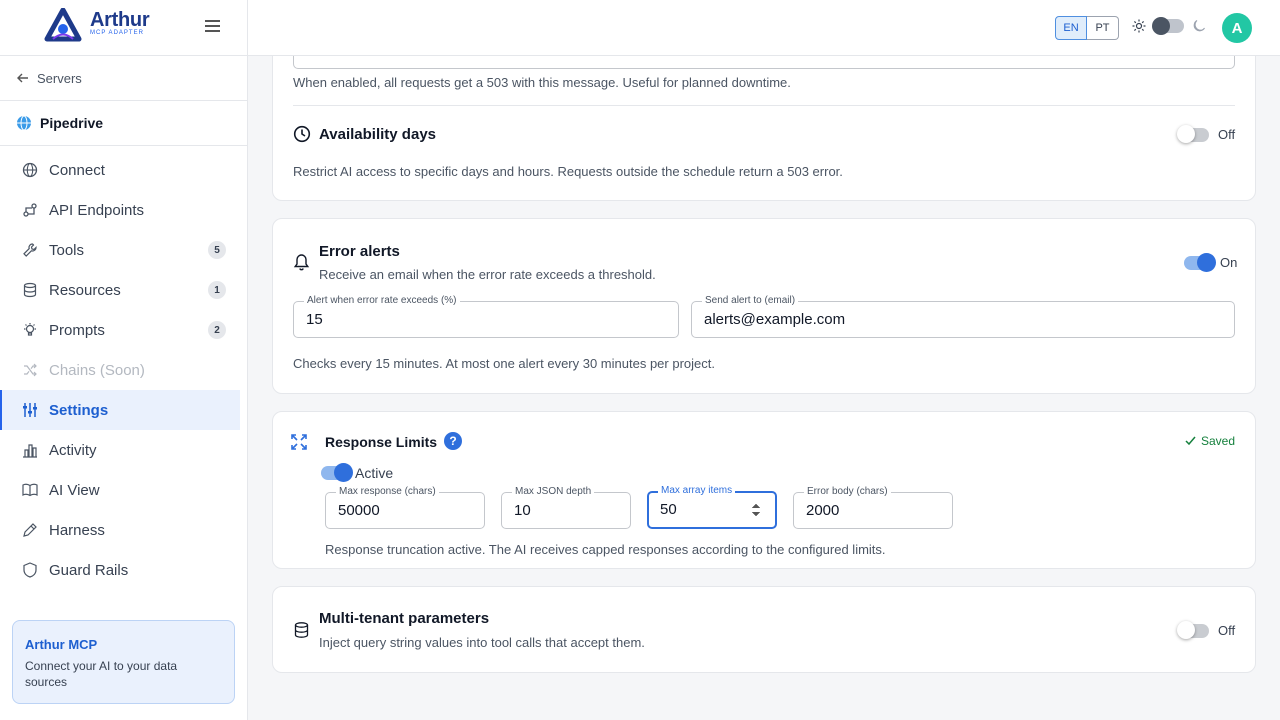  What do you see at coordinates (63, 25) in the screenshot?
I see `arthur-logo-icon` at bounding box center [63, 25].